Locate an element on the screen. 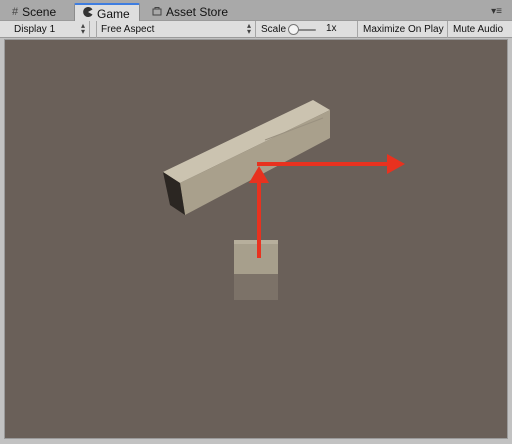 The image size is (512, 444). tab-asset-store-label: Asset Store is located at coordinates (197, 12).